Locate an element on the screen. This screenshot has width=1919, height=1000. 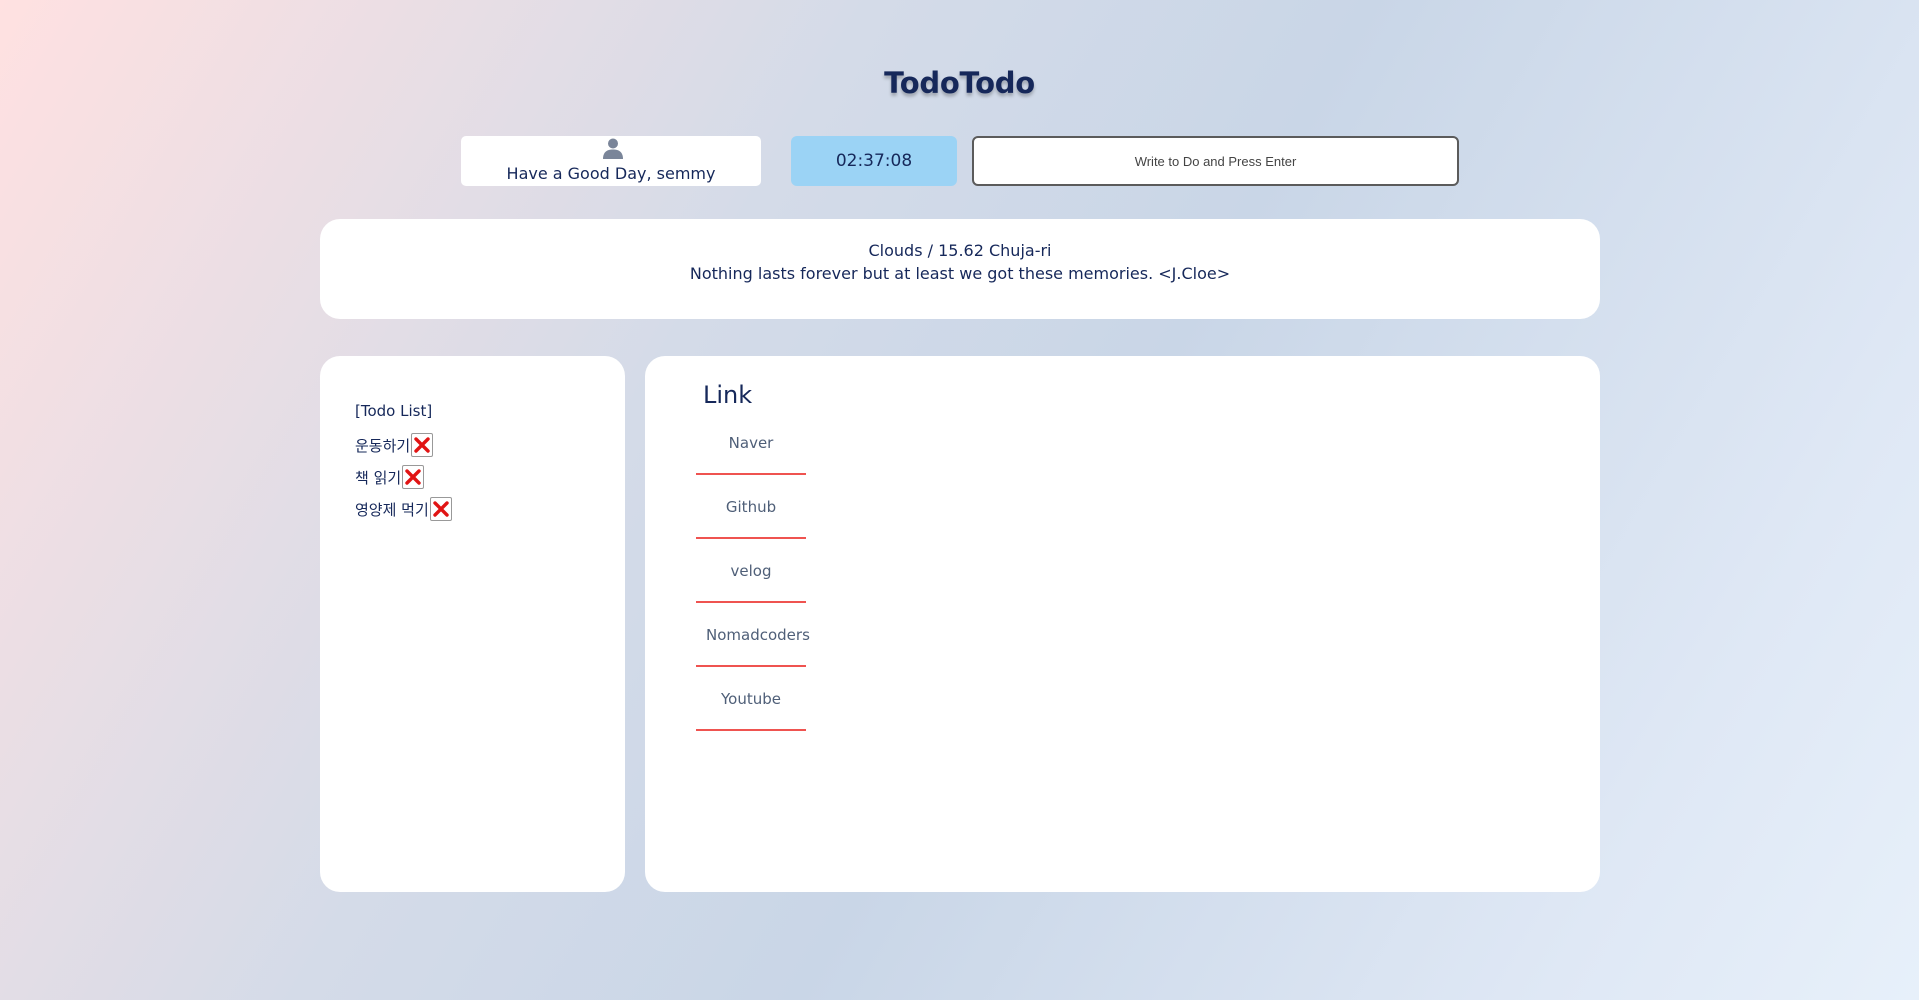
todo-item: 운동하기 is located at coordinates (403, 445).